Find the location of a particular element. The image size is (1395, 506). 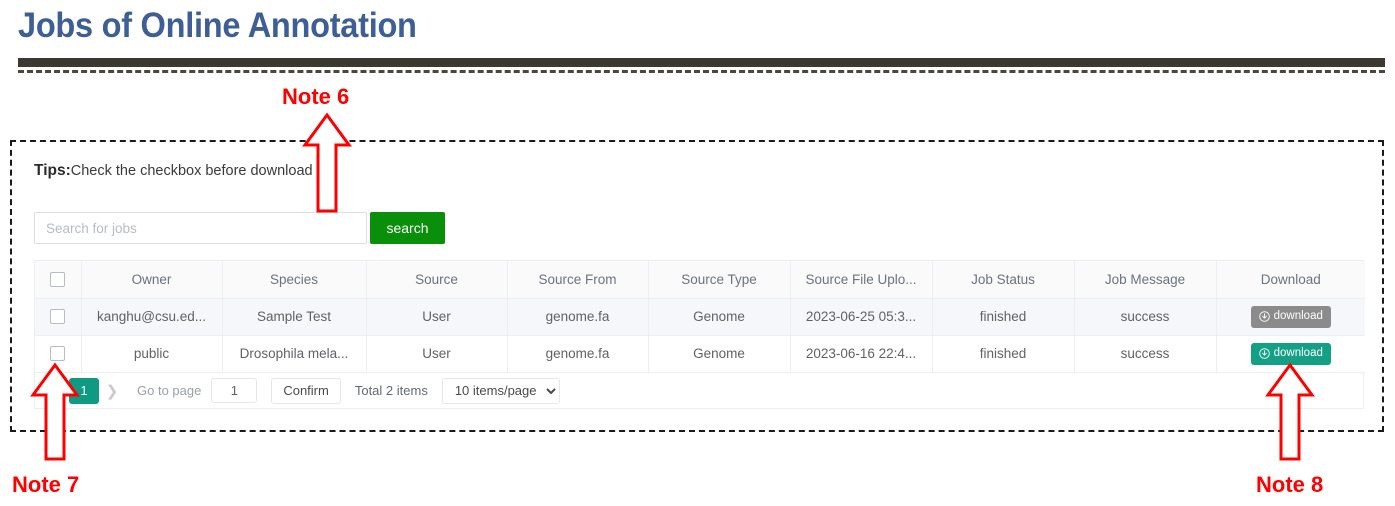

page-title: Jobs of Online Annotation is located at coordinates (217, 25).